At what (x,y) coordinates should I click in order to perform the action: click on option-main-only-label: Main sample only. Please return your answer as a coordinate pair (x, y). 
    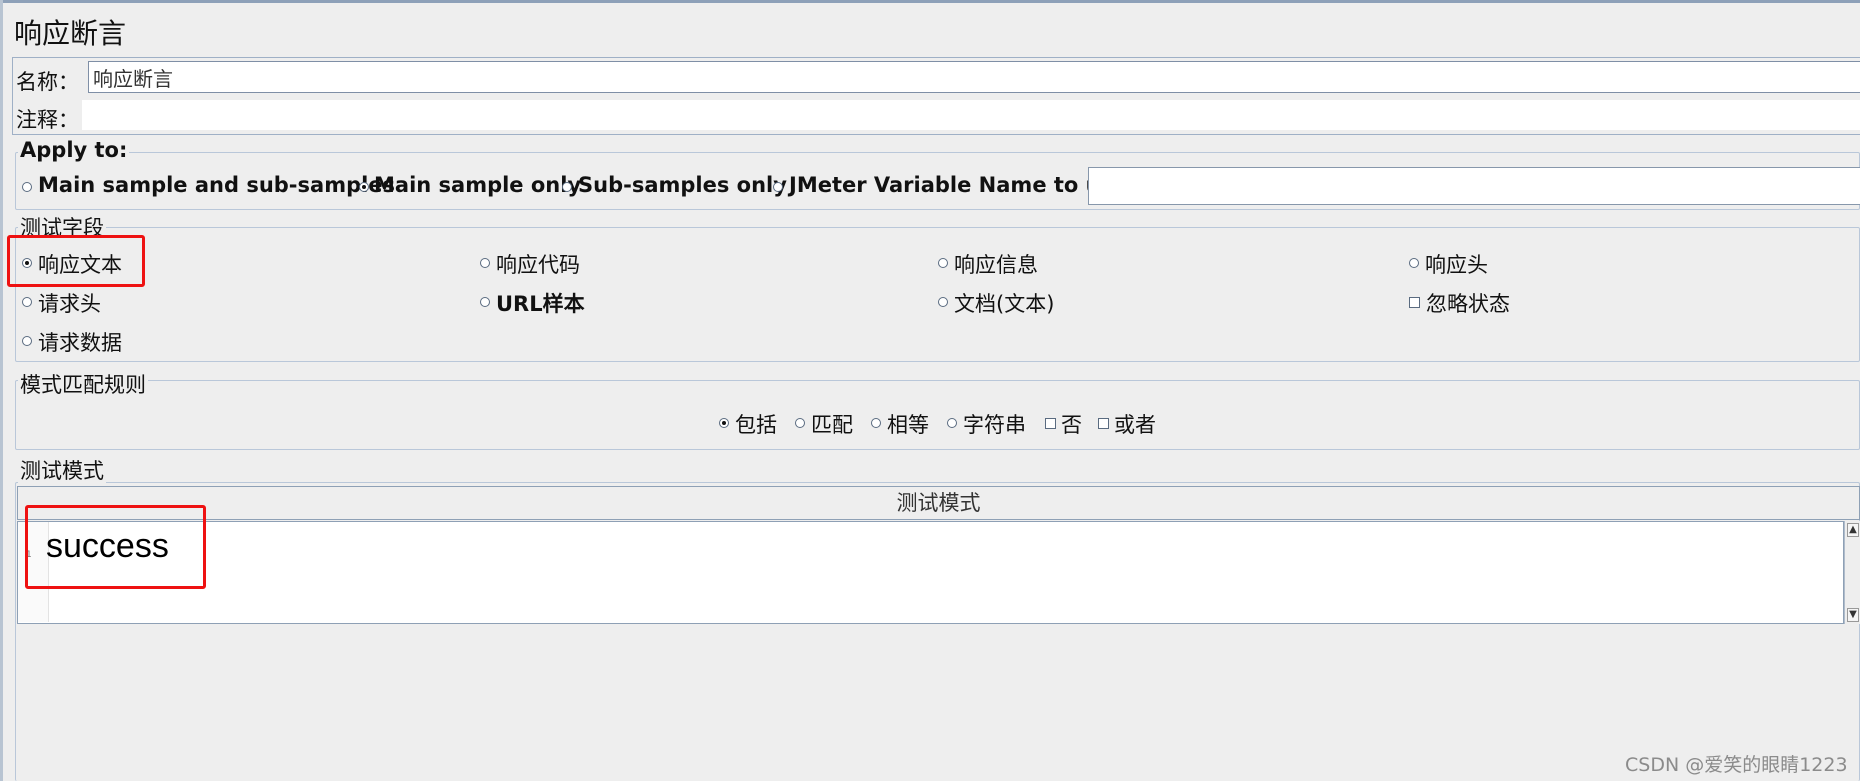
    Looking at the image, I should click on (477, 185).